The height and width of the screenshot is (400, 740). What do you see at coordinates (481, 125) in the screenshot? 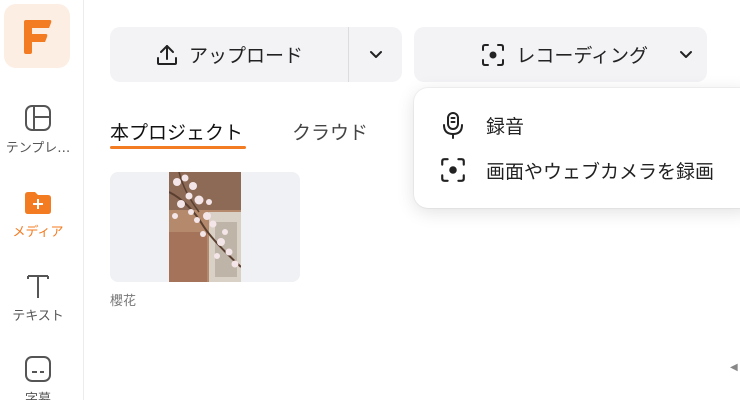
I see `menu-item-record-audio: 録音` at bounding box center [481, 125].